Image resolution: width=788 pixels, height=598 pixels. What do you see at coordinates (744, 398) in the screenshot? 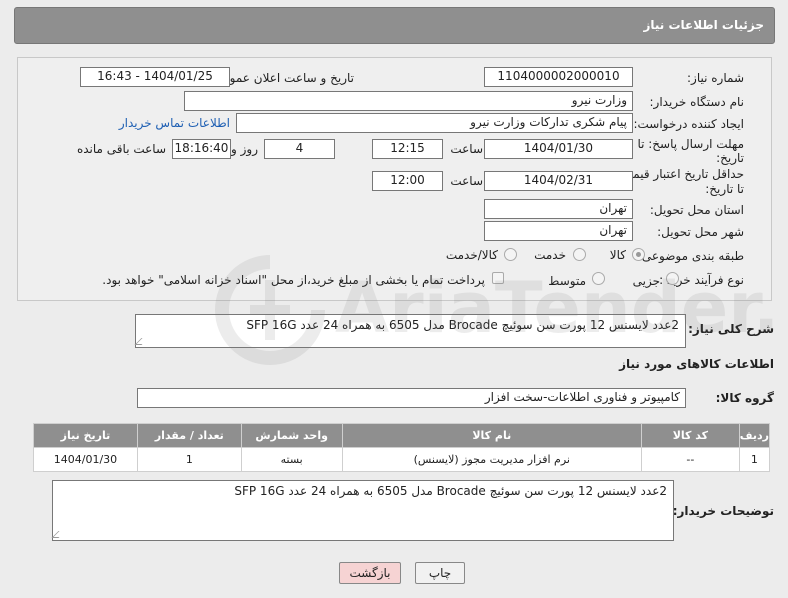
I see `goods-group-label: گروه کالا:` at bounding box center [744, 398].